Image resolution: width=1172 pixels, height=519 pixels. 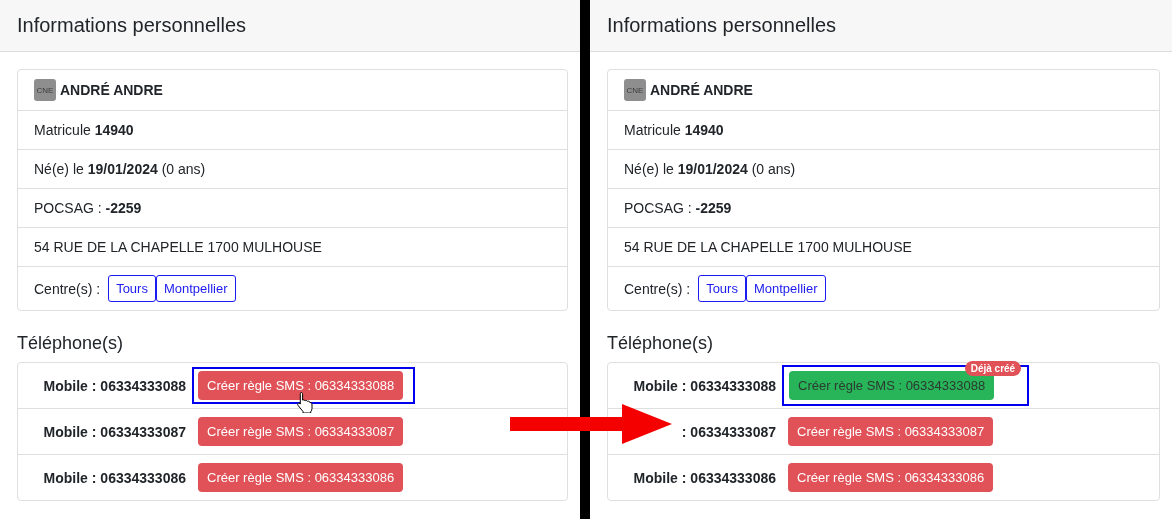 What do you see at coordinates (114, 431) in the screenshot?
I see `phone-label: Mobile : 06334333087` at bounding box center [114, 431].